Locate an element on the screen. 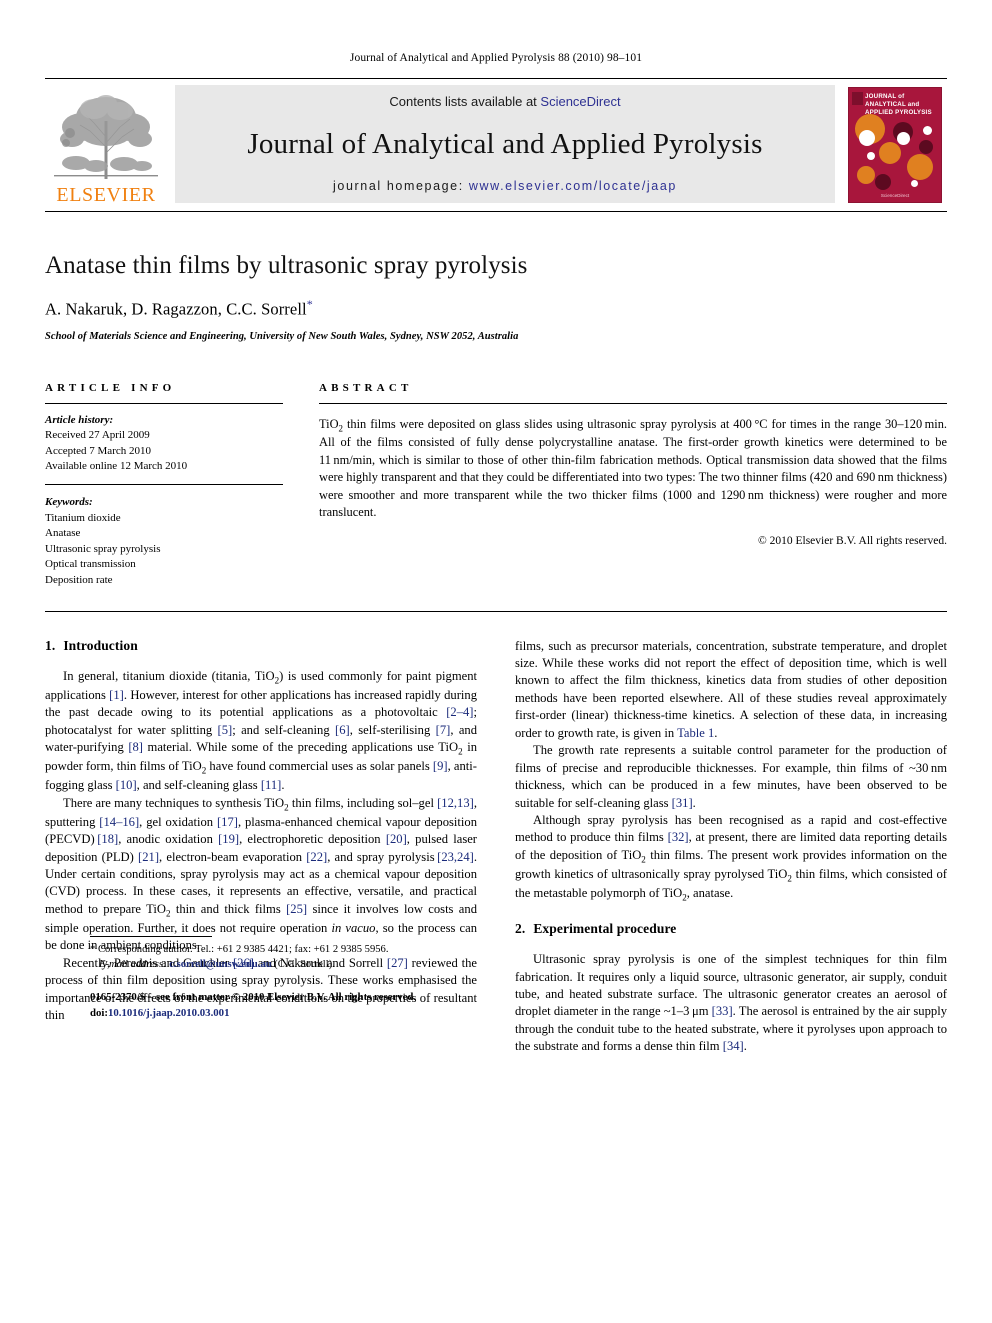  citation-link: [23,24] is located at coordinates (455, 857).